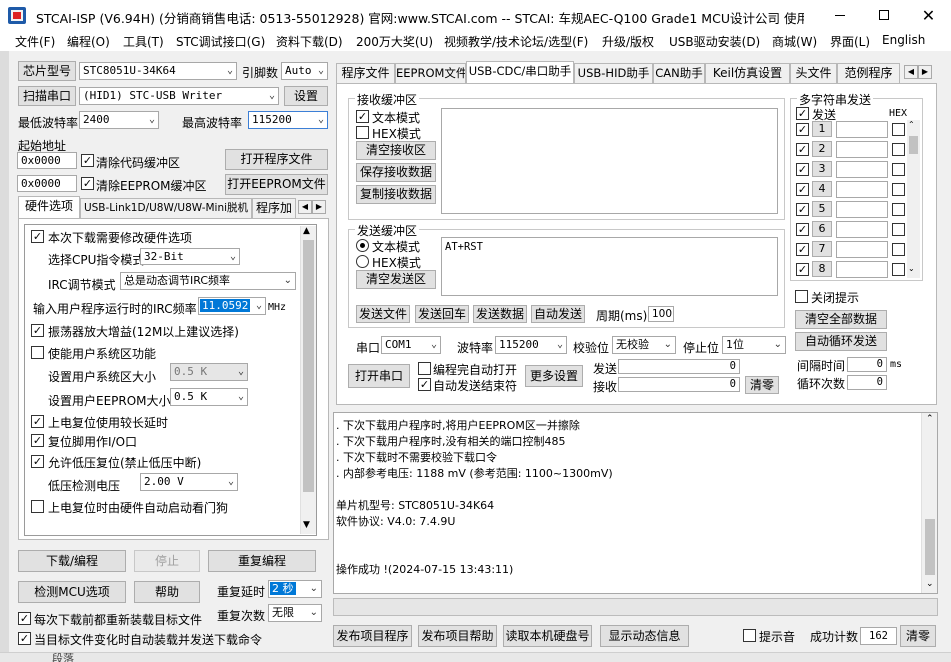  I want to click on tab-can: CAN助手, so click(679, 73).